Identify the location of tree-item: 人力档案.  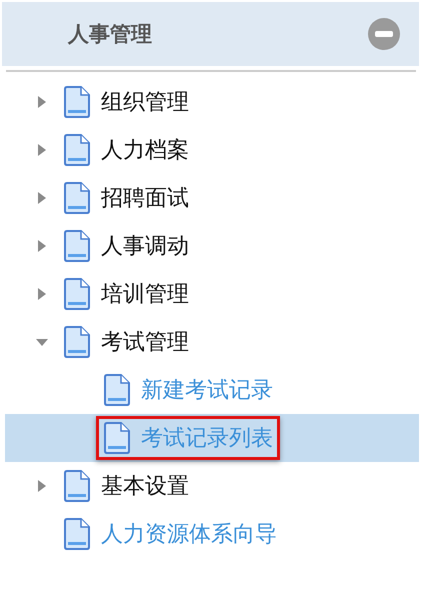
(145, 150).